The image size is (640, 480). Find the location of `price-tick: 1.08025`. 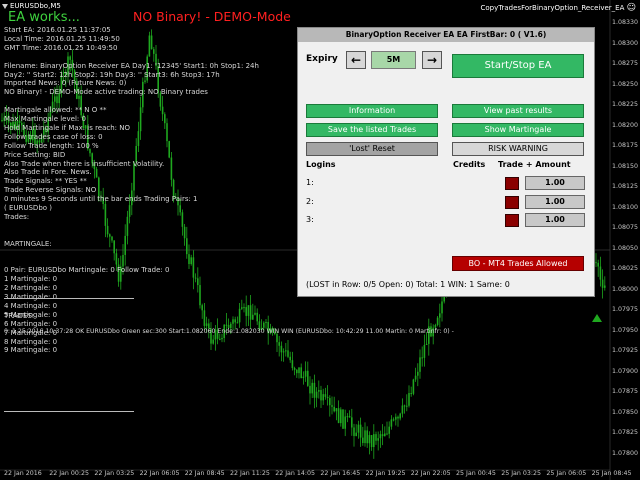

price-tick: 1.08025 is located at coordinates (625, 268).